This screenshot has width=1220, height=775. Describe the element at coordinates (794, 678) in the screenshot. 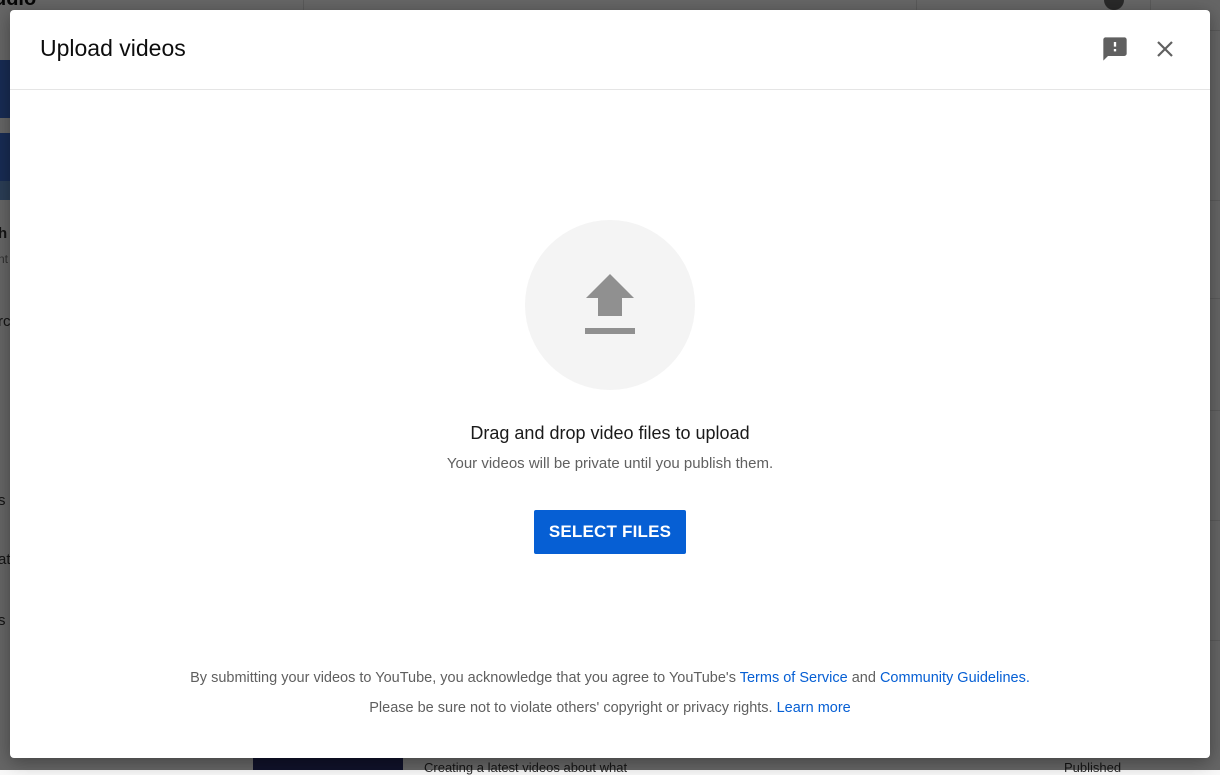

I see `terms-of-service-link: Terms of Service` at that location.